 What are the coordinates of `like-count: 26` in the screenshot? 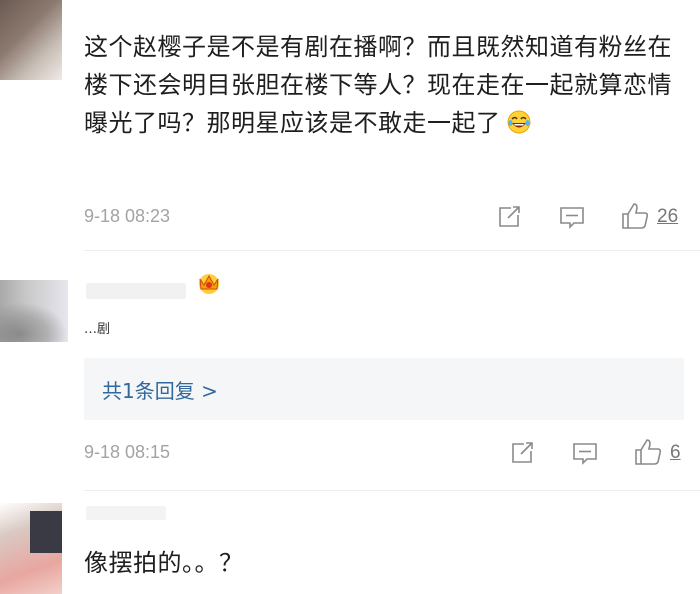 It's located at (667, 217).